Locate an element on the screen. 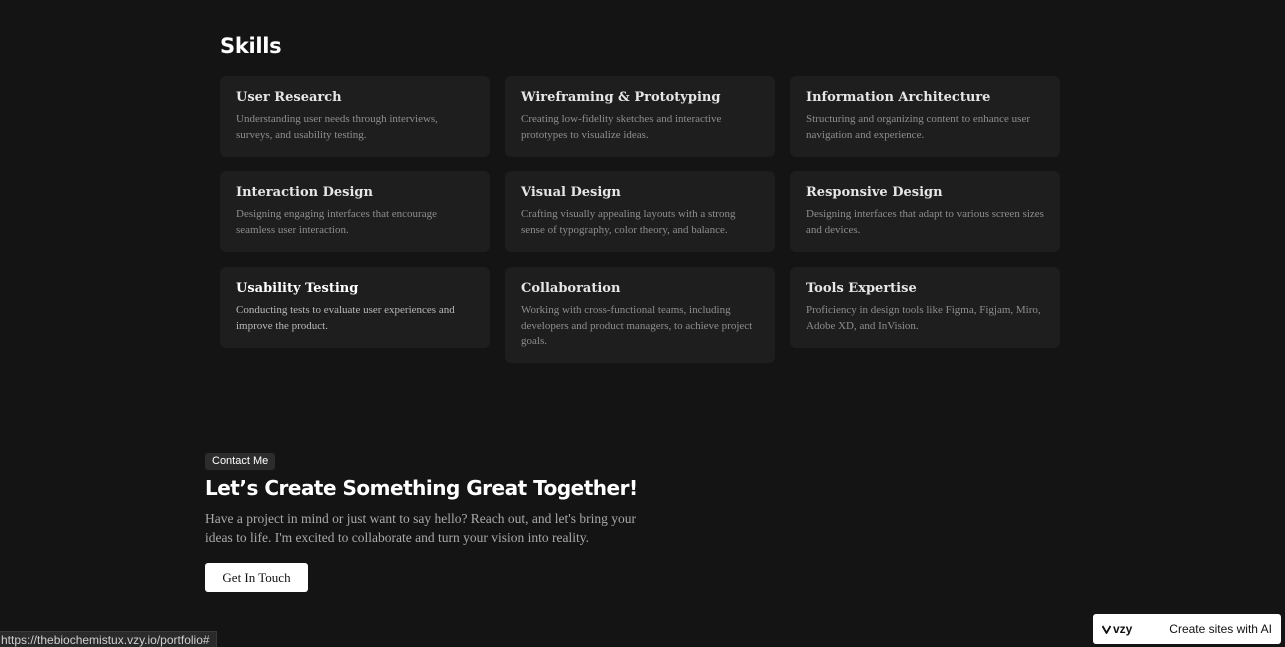 The width and height of the screenshot is (1285, 647). contact-heading: Let’s Create Something Great Together! is located at coordinates (421, 488).